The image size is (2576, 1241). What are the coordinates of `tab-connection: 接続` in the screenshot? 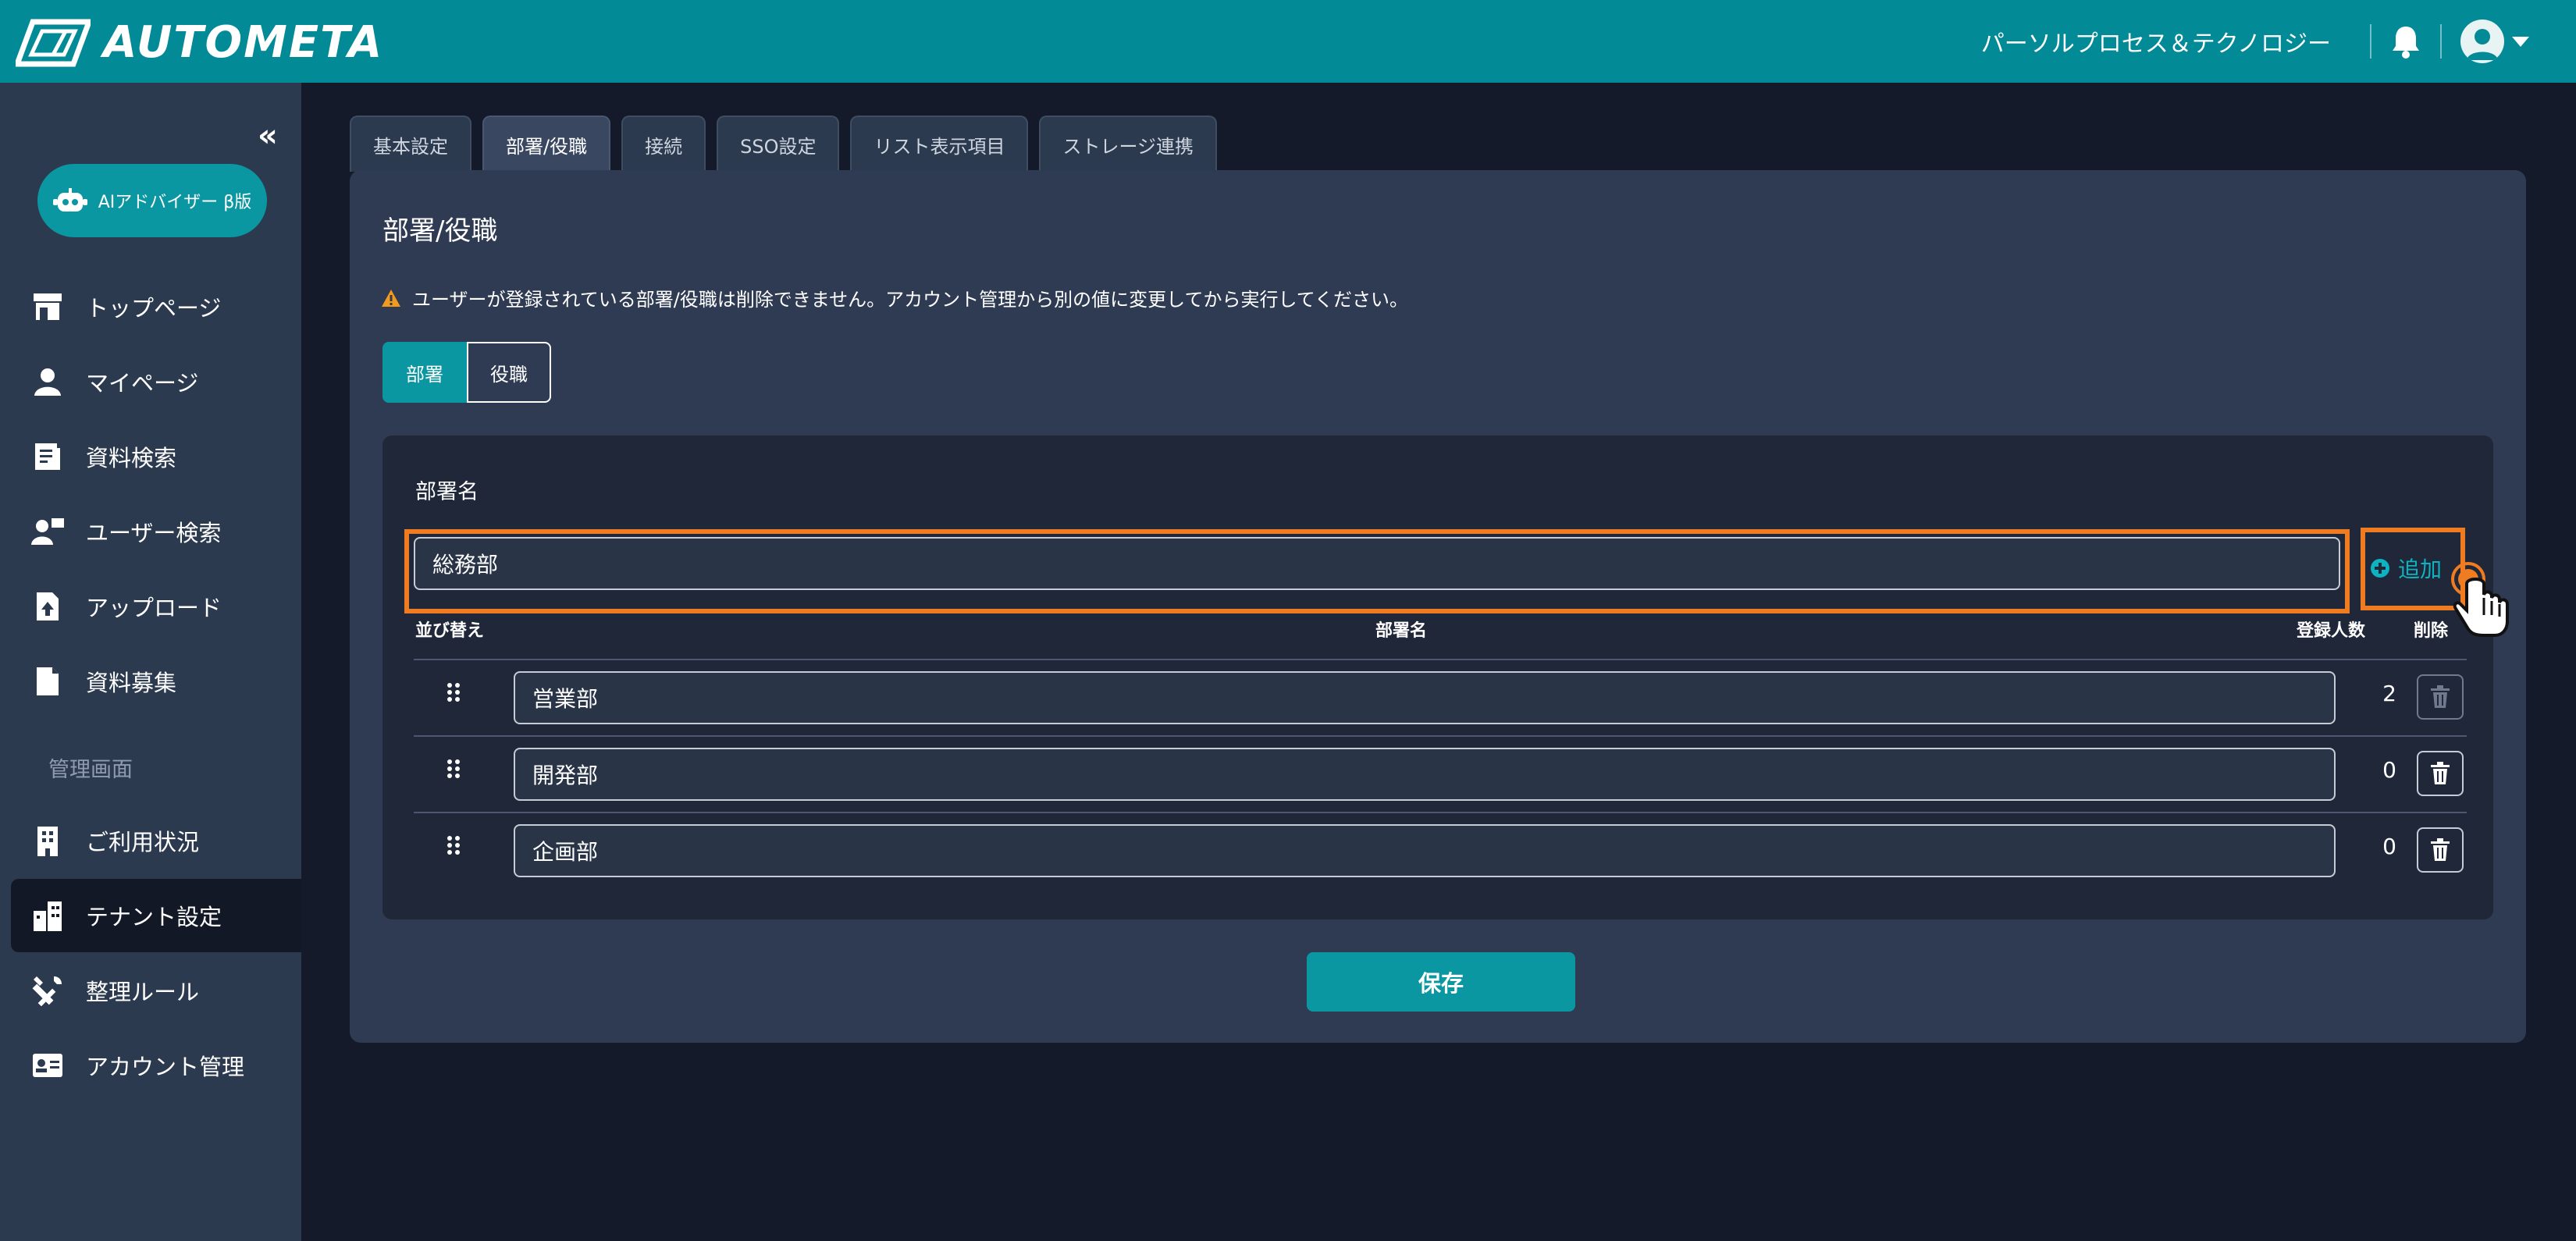 It's located at (663, 144).